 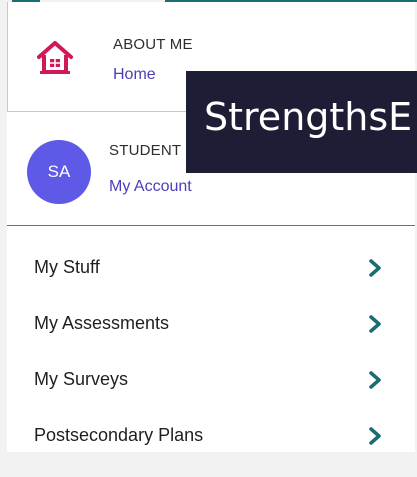 What do you see at coordinates (119, 435) in the screenshot?
I see `menu-item-label: Postsecondary Plans` at bounding box center [119, 435].